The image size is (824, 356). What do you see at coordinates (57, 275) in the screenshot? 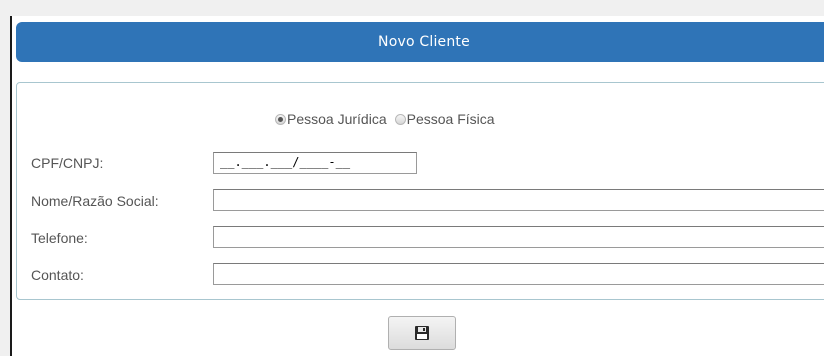
I see `contato-label: Contato:` at bounding box center [57, 275].